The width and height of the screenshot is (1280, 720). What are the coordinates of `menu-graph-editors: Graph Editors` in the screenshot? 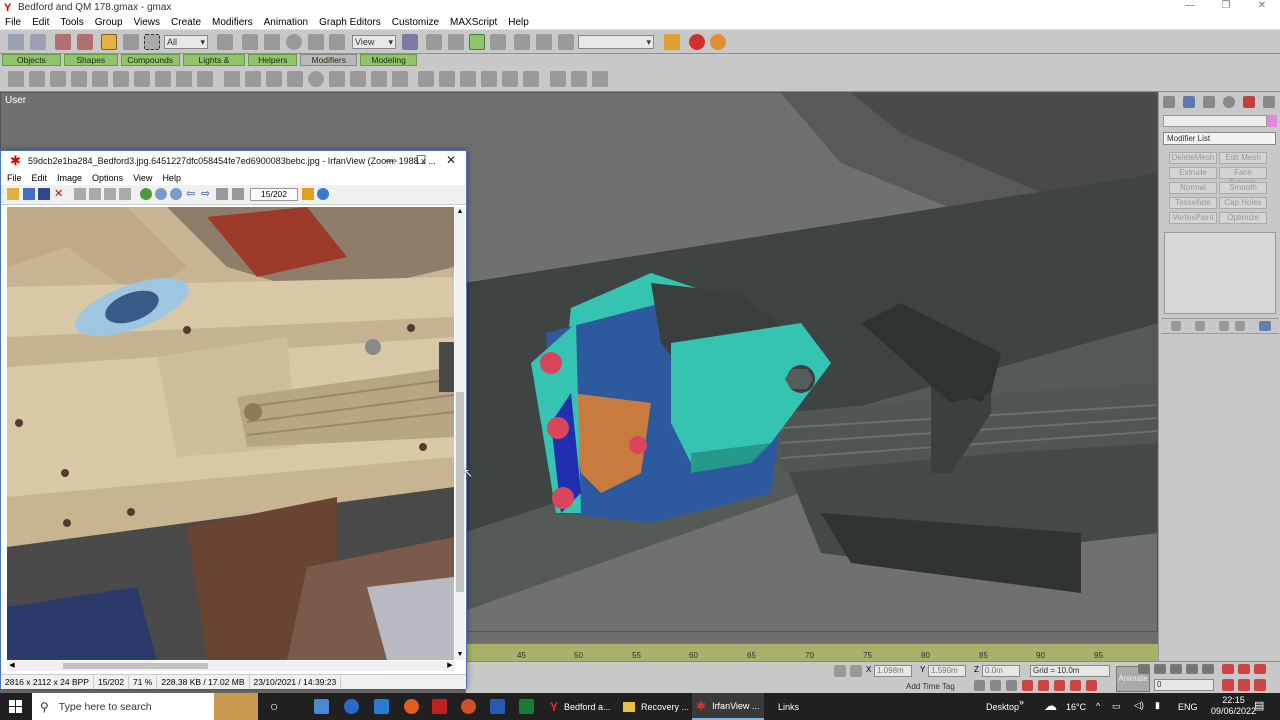 It's located at (350, 22).